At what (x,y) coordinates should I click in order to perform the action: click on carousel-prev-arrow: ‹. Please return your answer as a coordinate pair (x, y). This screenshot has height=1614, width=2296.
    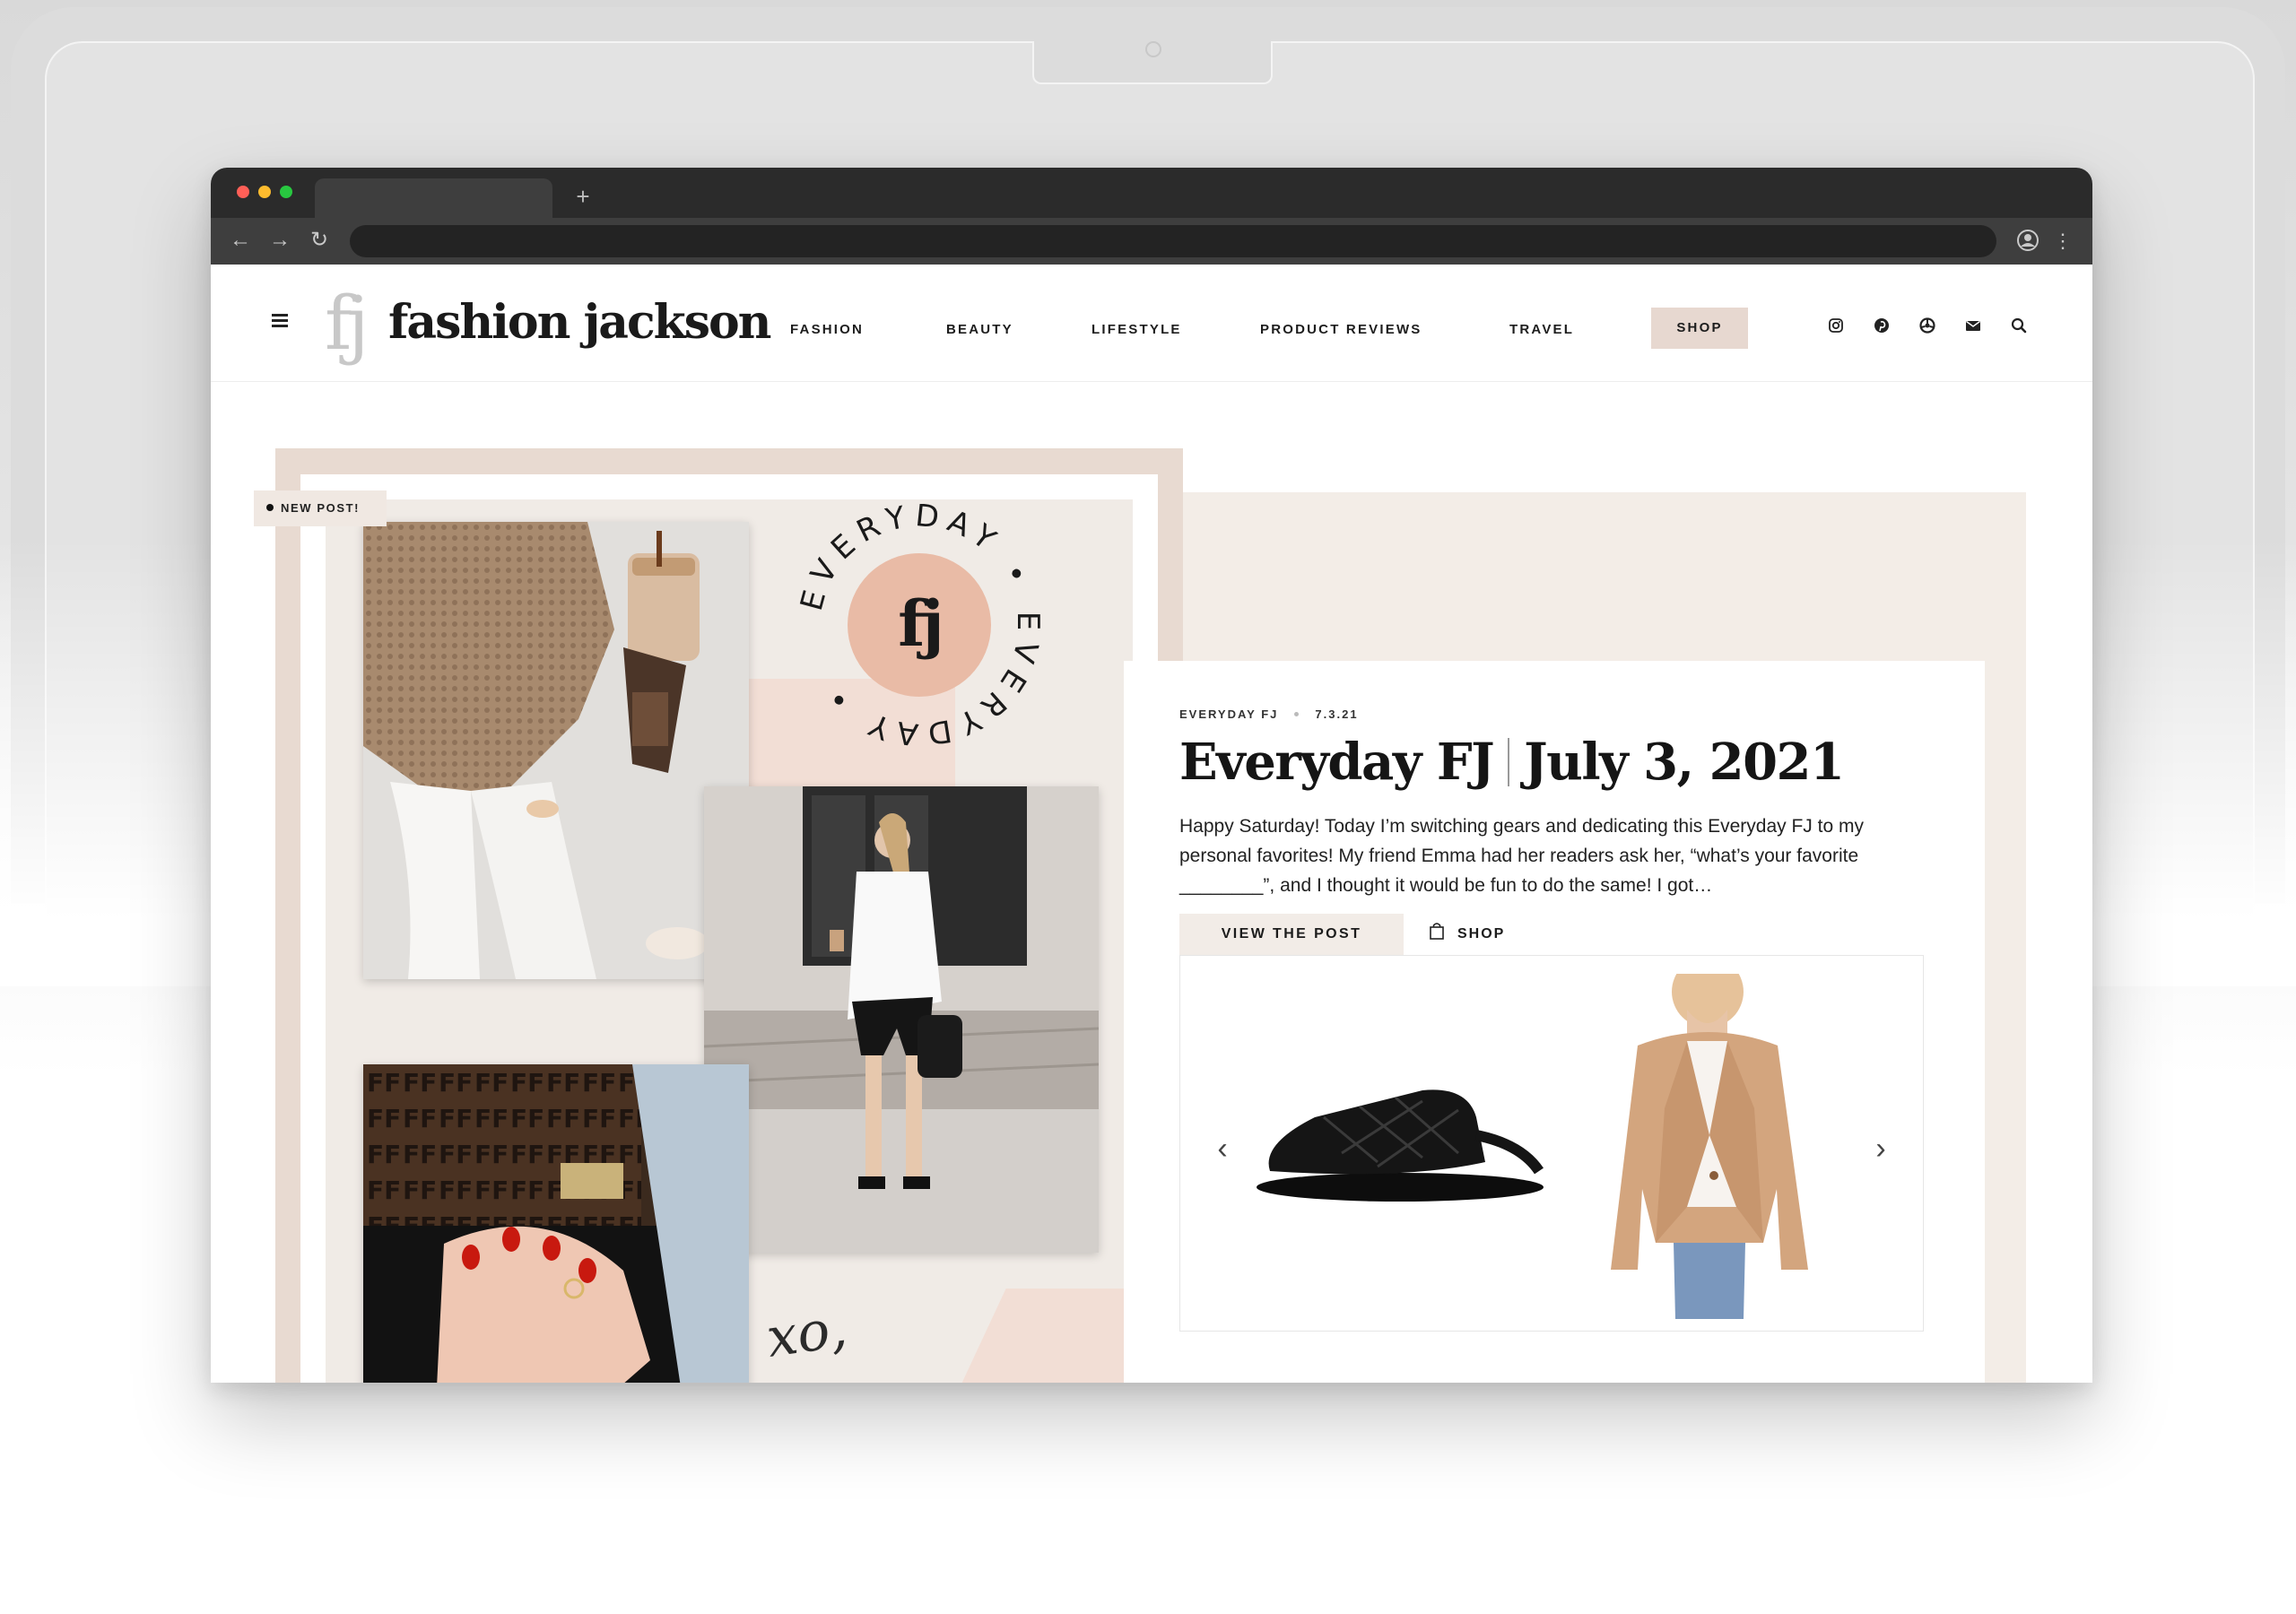
    Looking at the image, I should click on (1222, 1149).